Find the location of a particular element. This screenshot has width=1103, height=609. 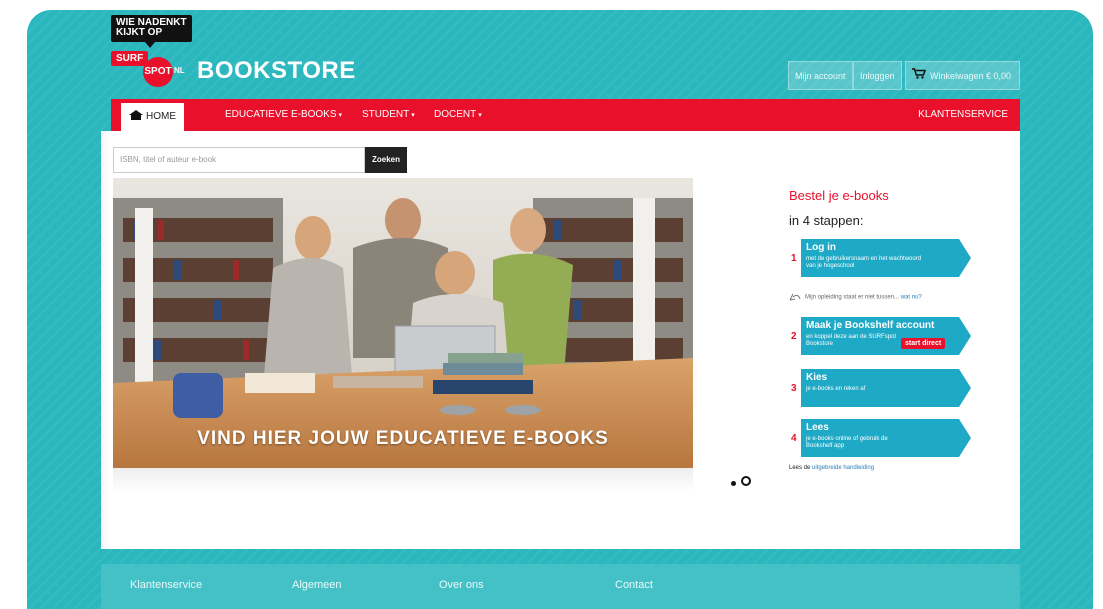

step-number: 2 is located at coordinates (794, 336).